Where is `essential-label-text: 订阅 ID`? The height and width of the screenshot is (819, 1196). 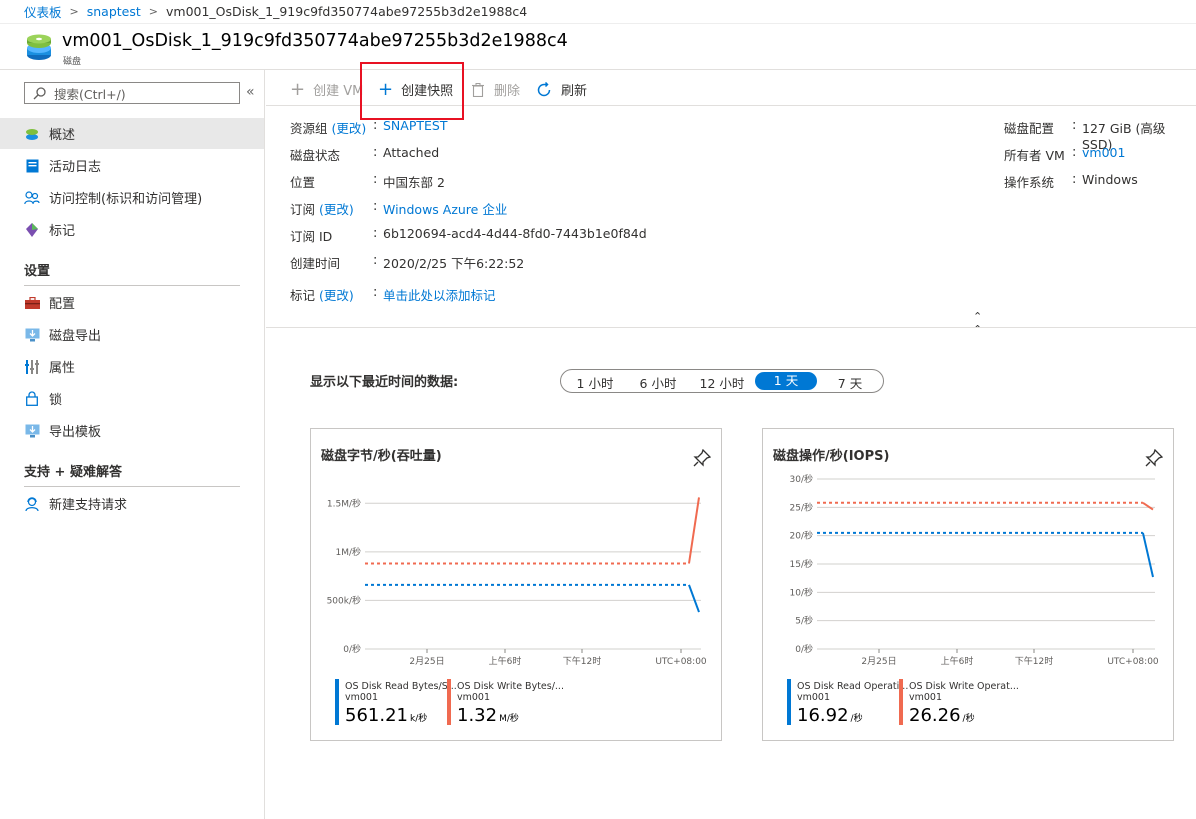
essential-label-text: 订阅 ID is located at coordinates (311, 236).